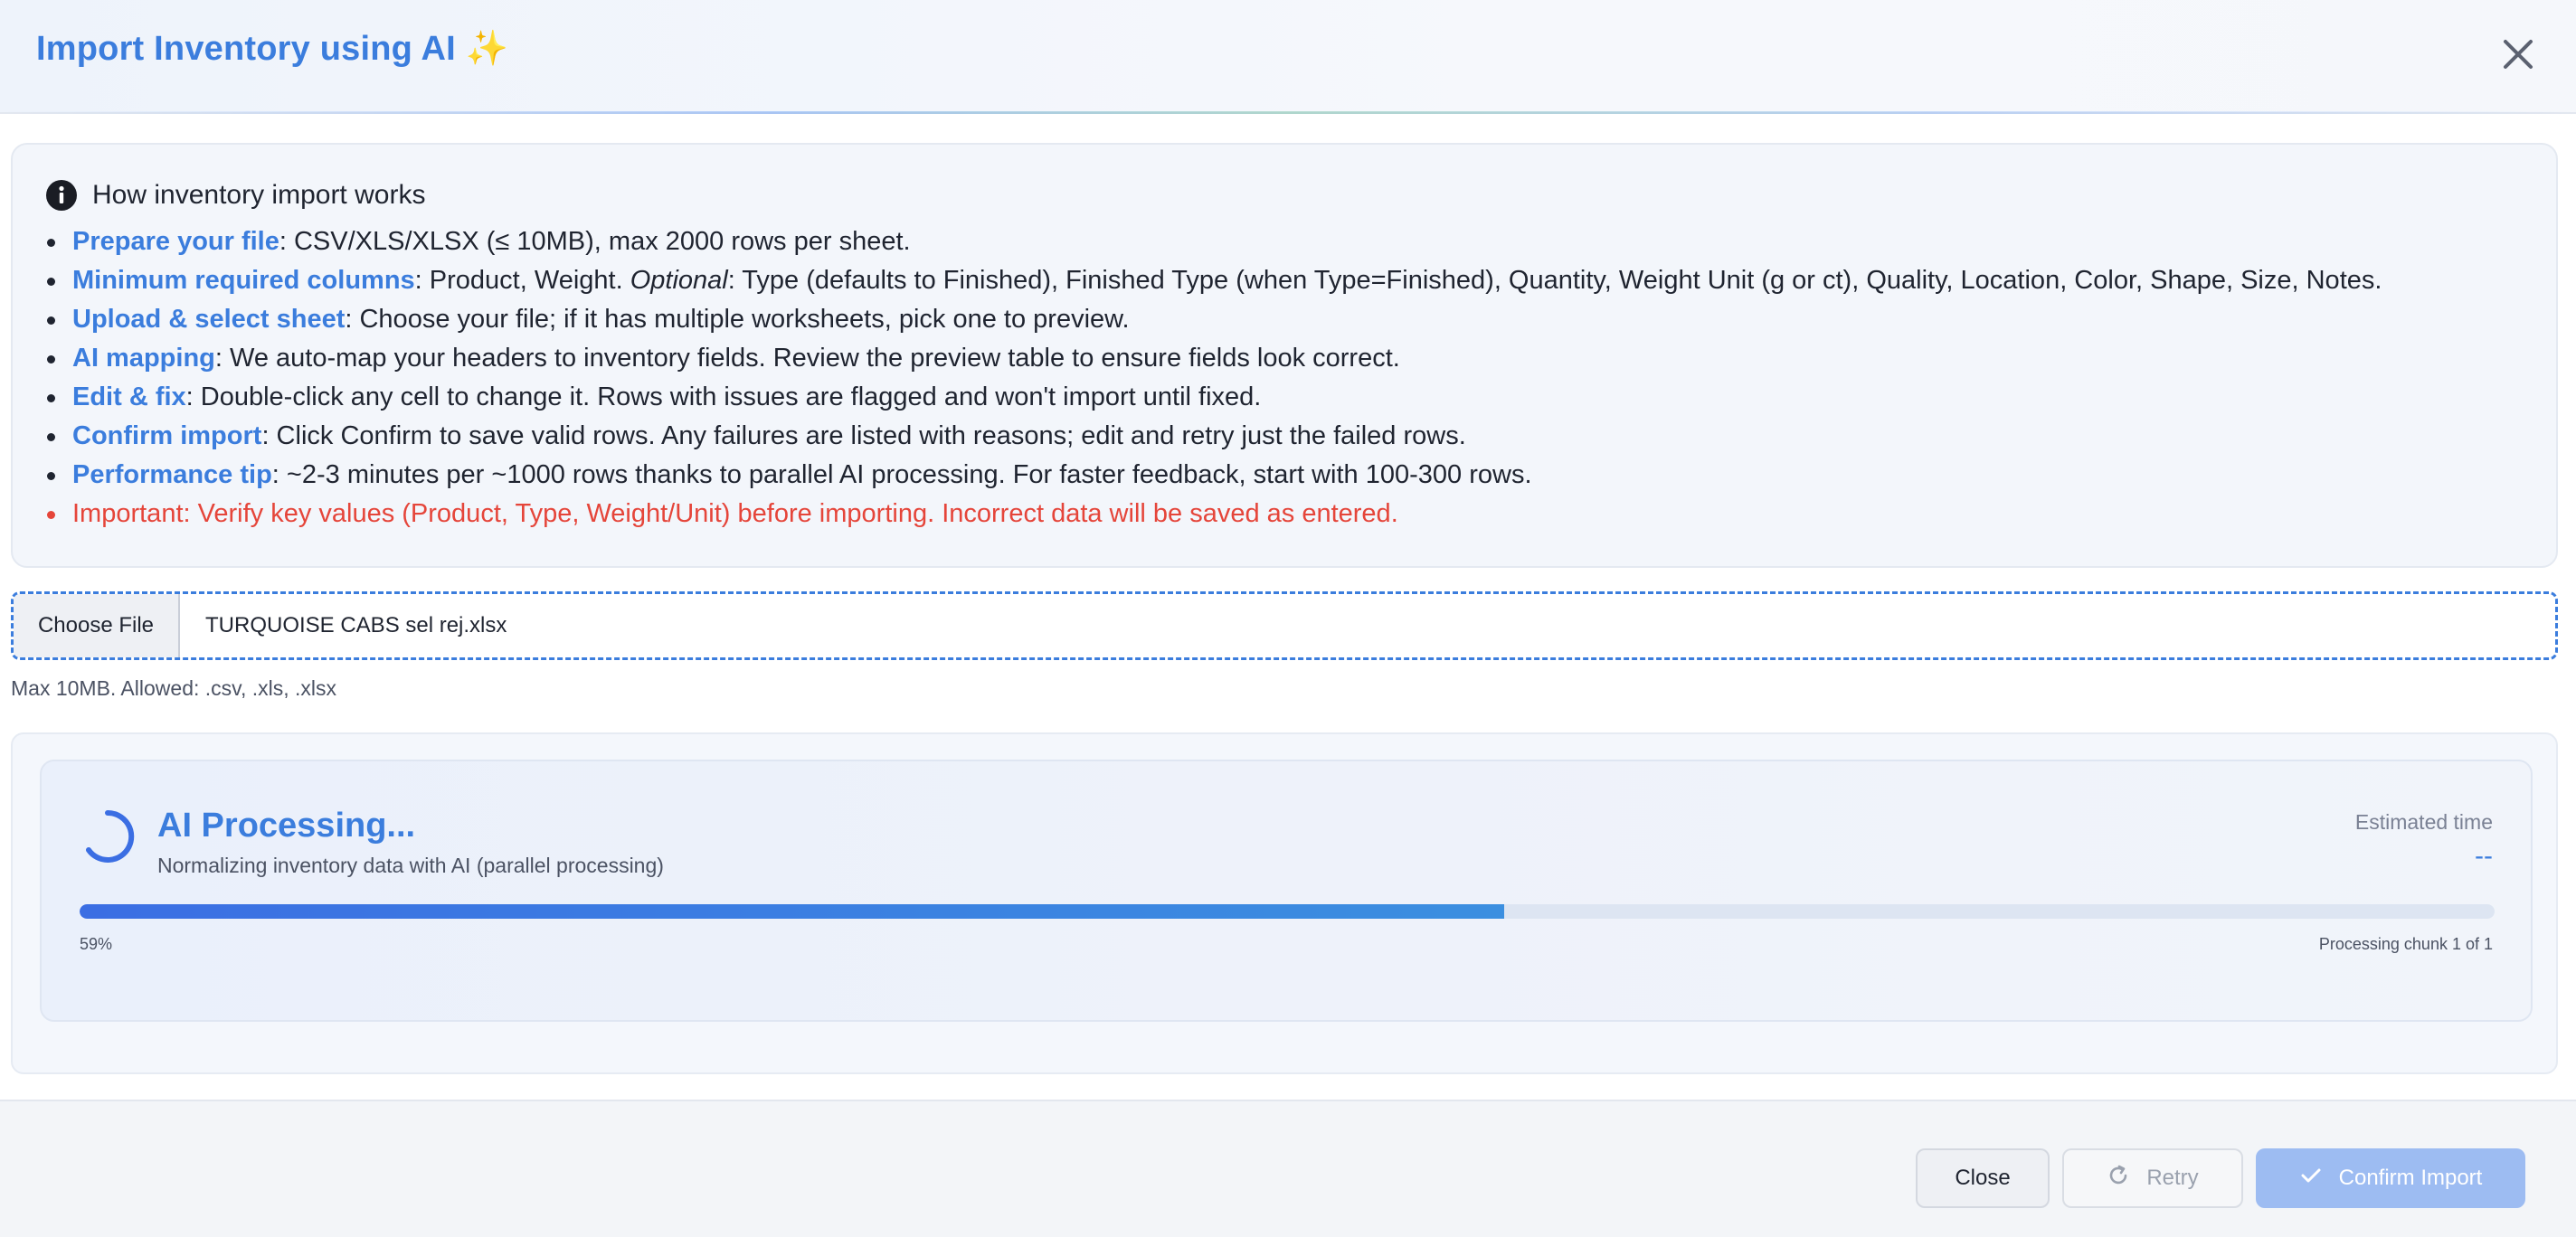 The width and height of the screenshot is (2576, 1237). Describe the element at coordinates (176, 242) in the screenshot. I see `list-item-label: Prepare your file` at that location.